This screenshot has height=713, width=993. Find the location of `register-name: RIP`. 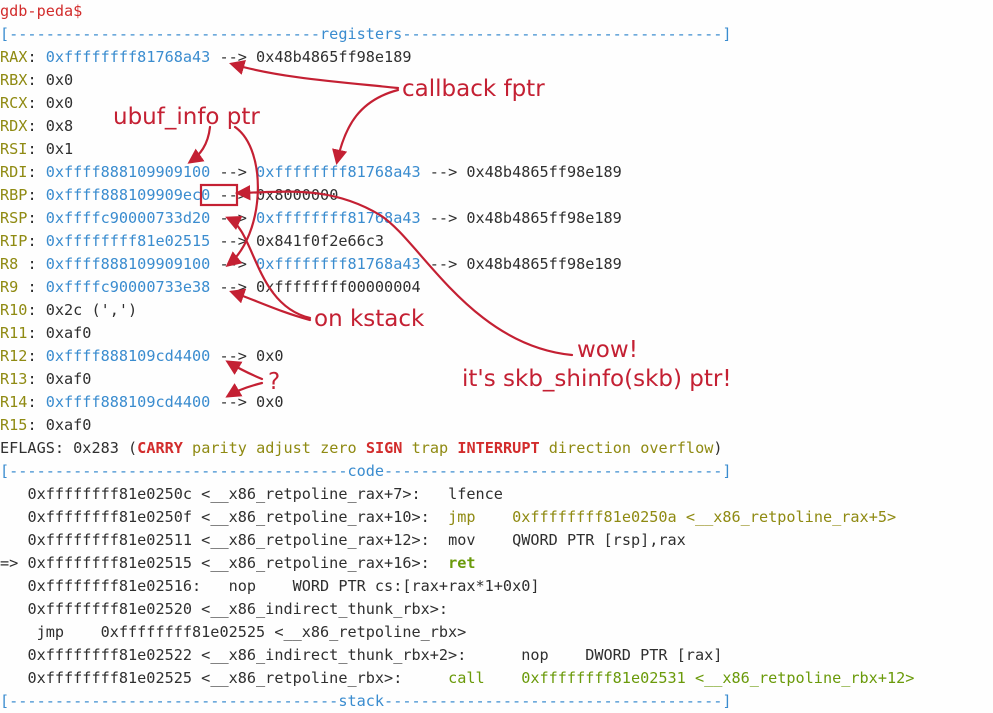

register-name: RIP is located at coordinates (14, 241).